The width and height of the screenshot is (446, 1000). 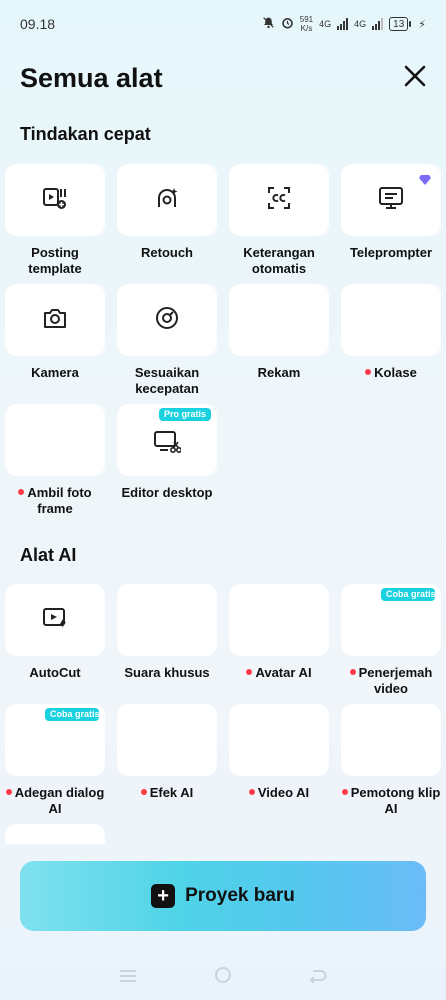 What do you see at coordinates (223, 24) in the screenshot?
I see `status-bar: 09.18 591 K/s 4G 4G 13 ⚡` at bounding box center [223, 24].